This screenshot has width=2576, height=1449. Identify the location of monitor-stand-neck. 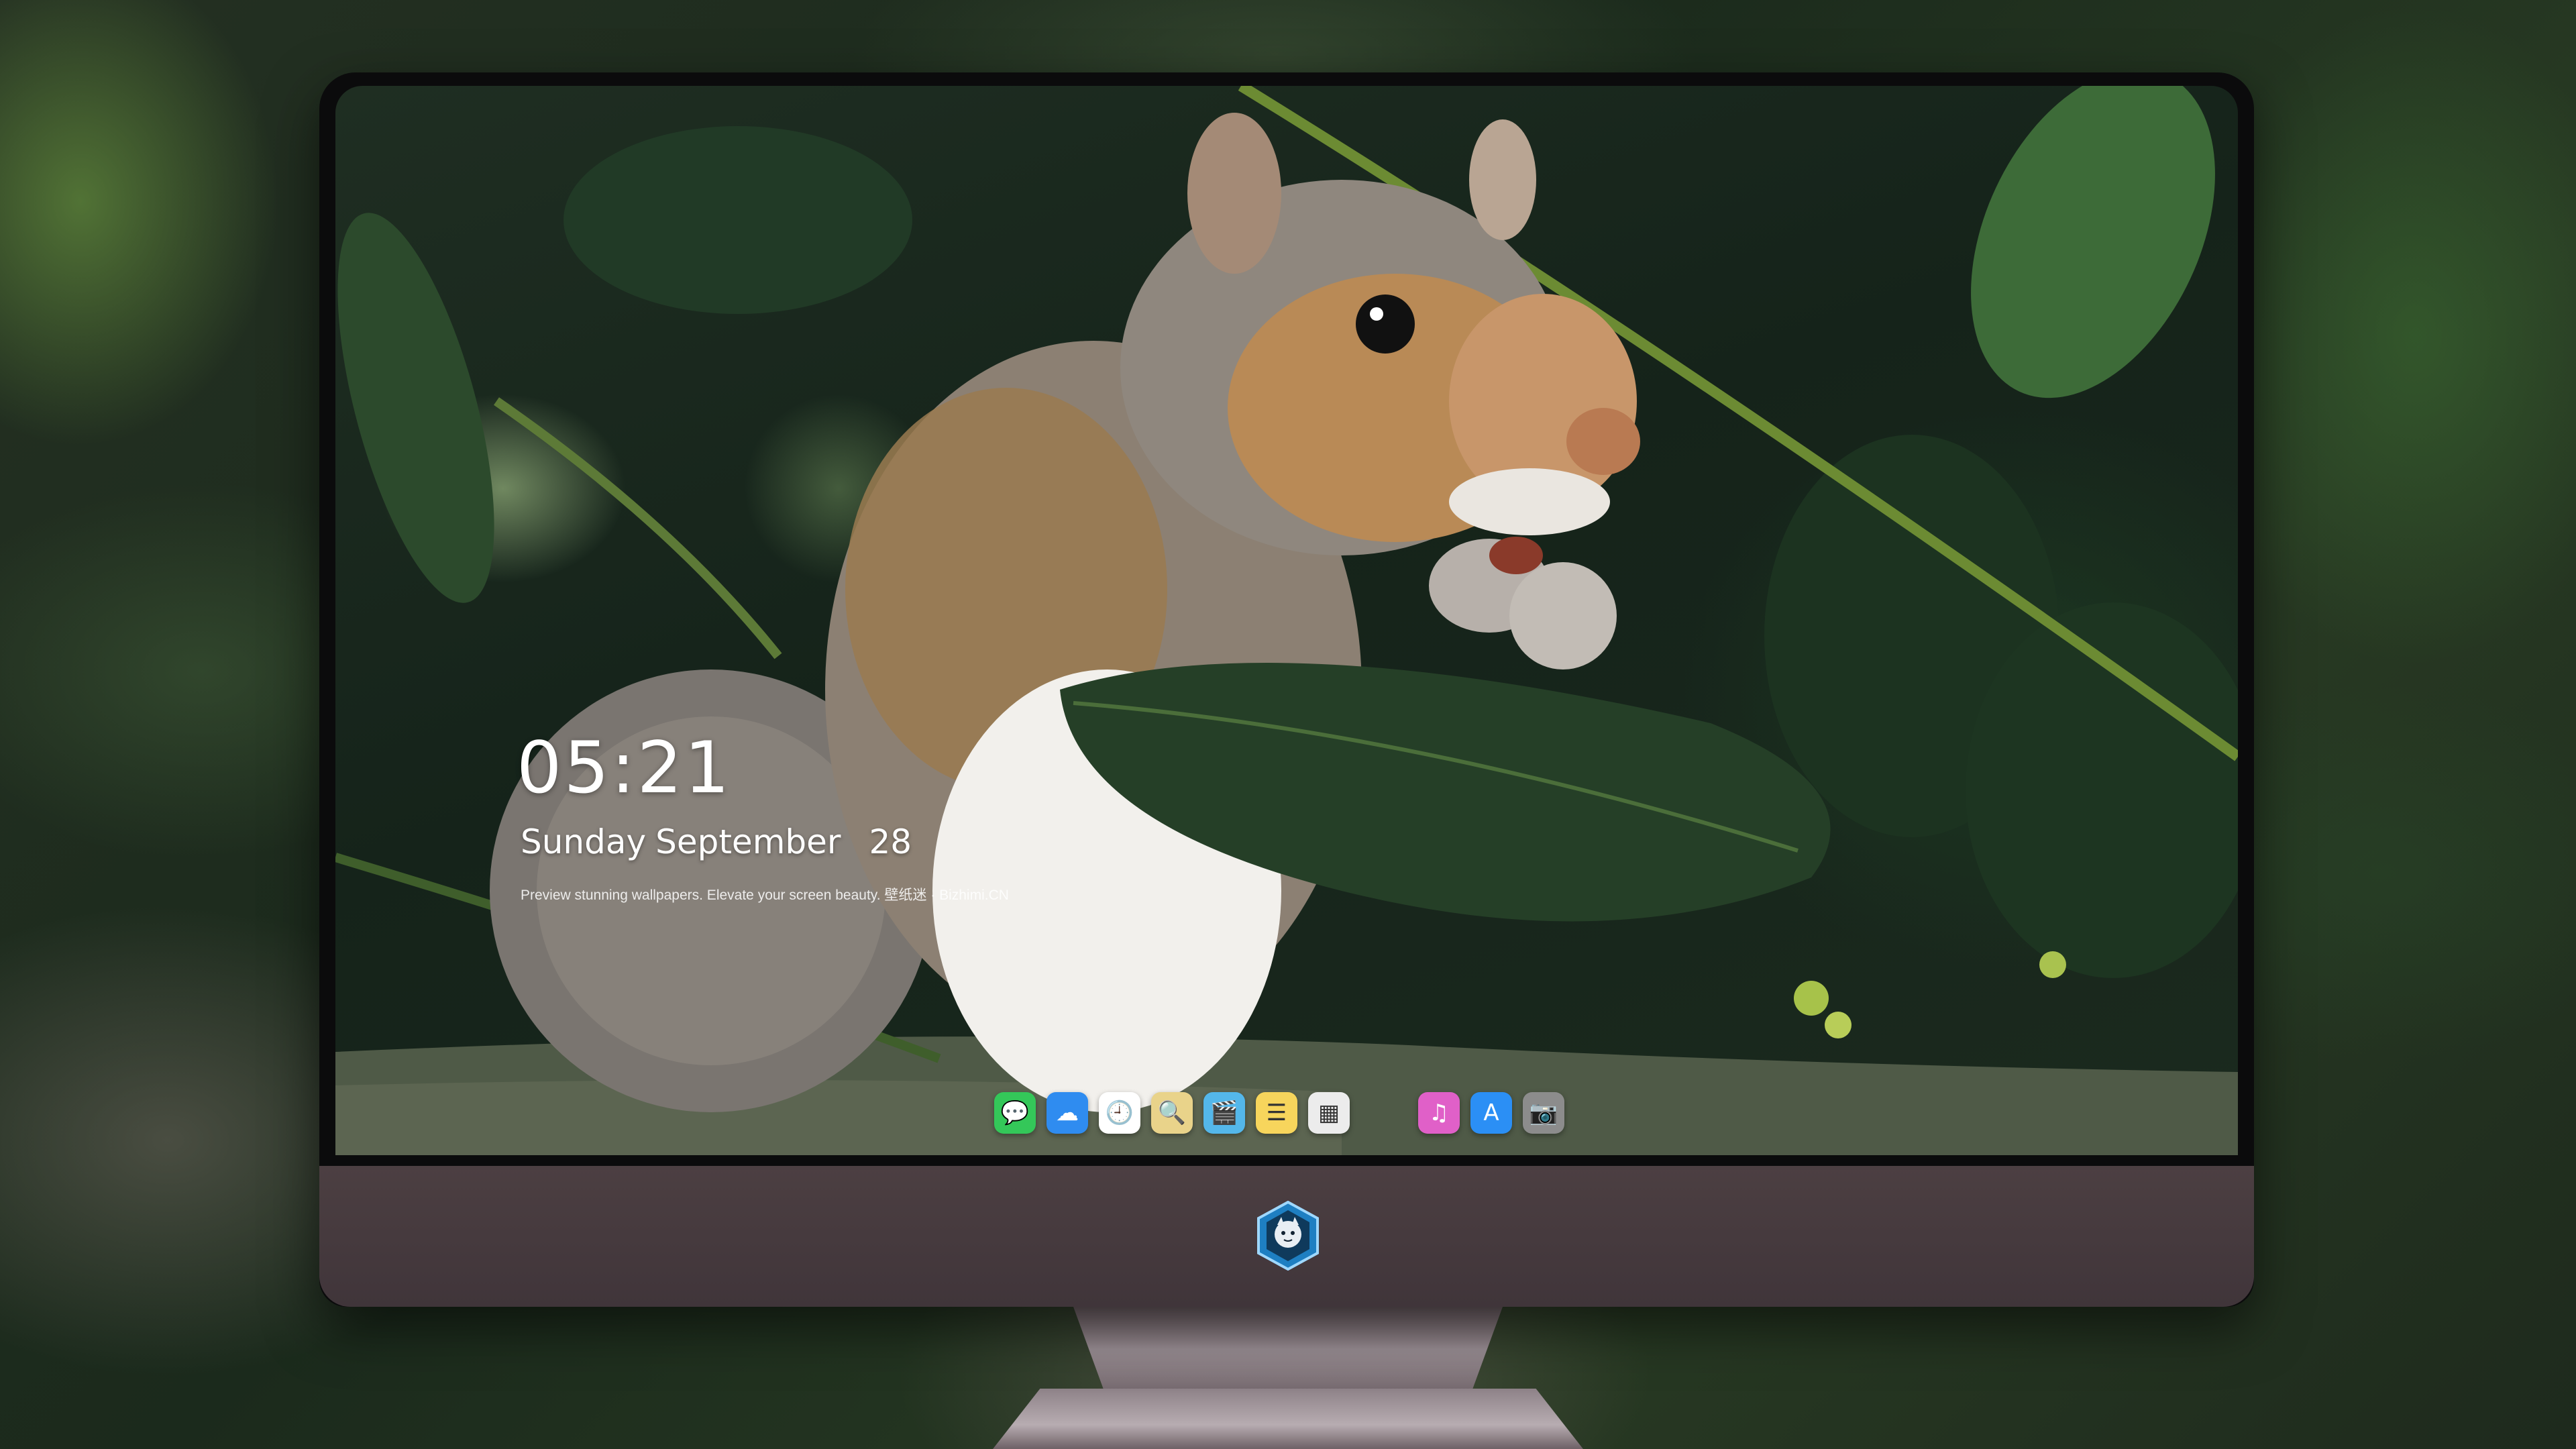
(1288, 1354).